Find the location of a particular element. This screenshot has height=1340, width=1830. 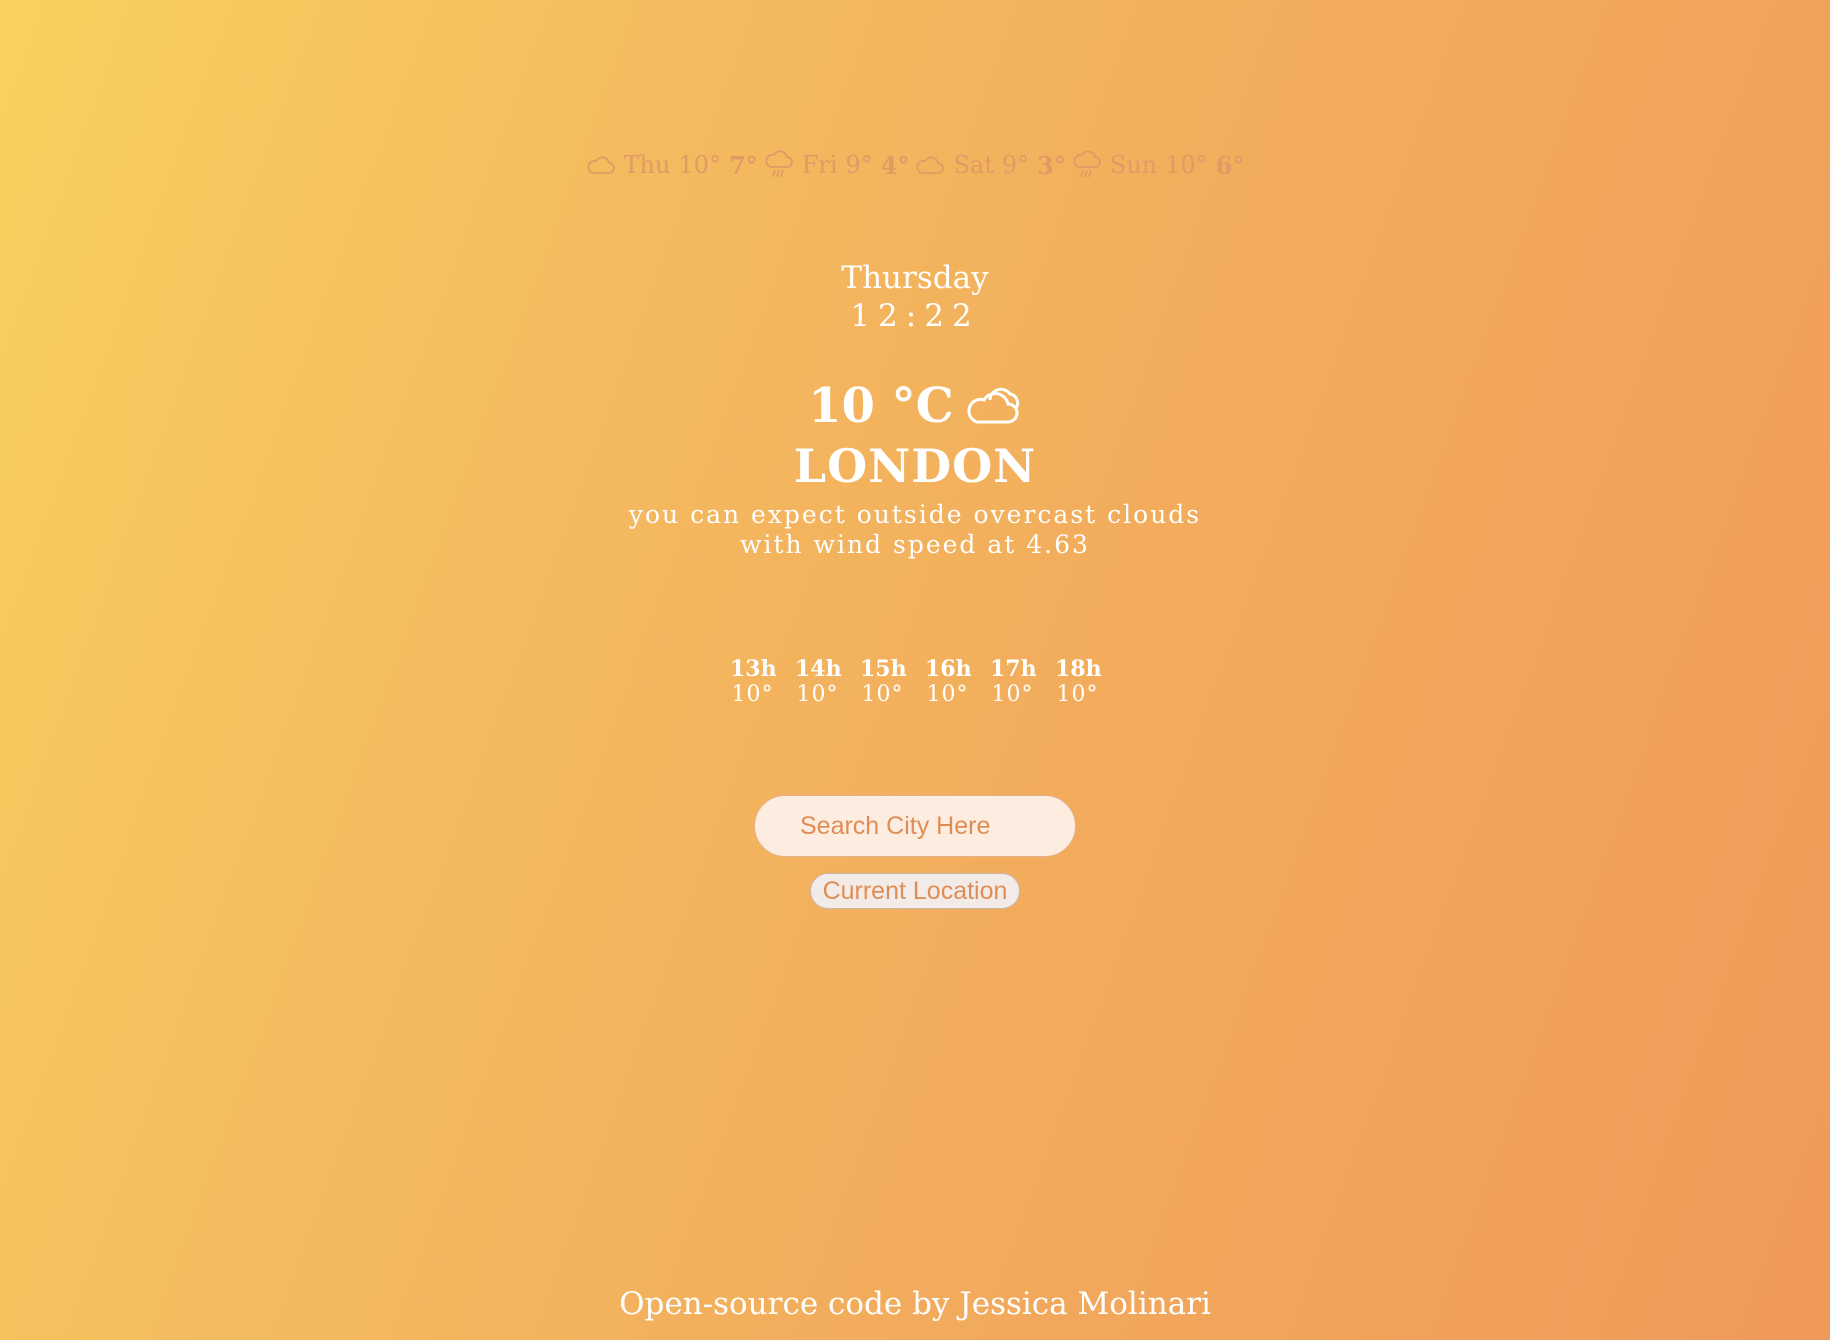

current-temperature: 10 °C is located at coordinates (881, 406).